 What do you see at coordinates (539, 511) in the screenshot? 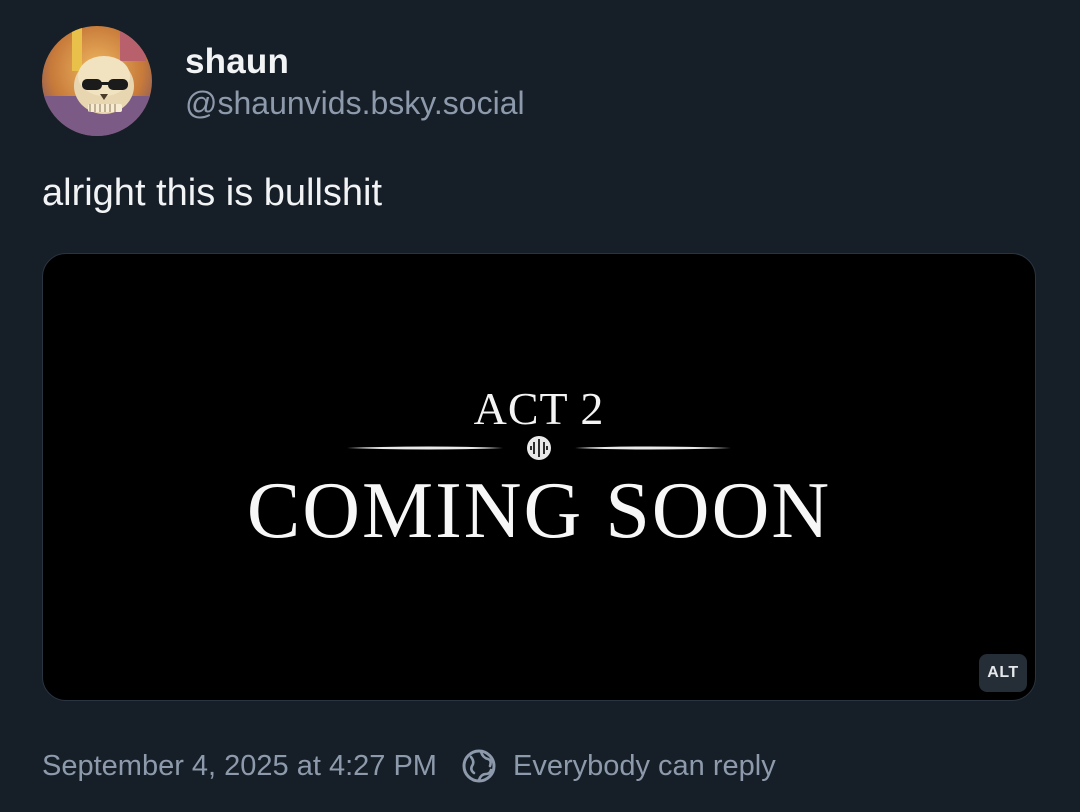
I see `image-headline: COMING SOON` at bounding box center [539, 511].